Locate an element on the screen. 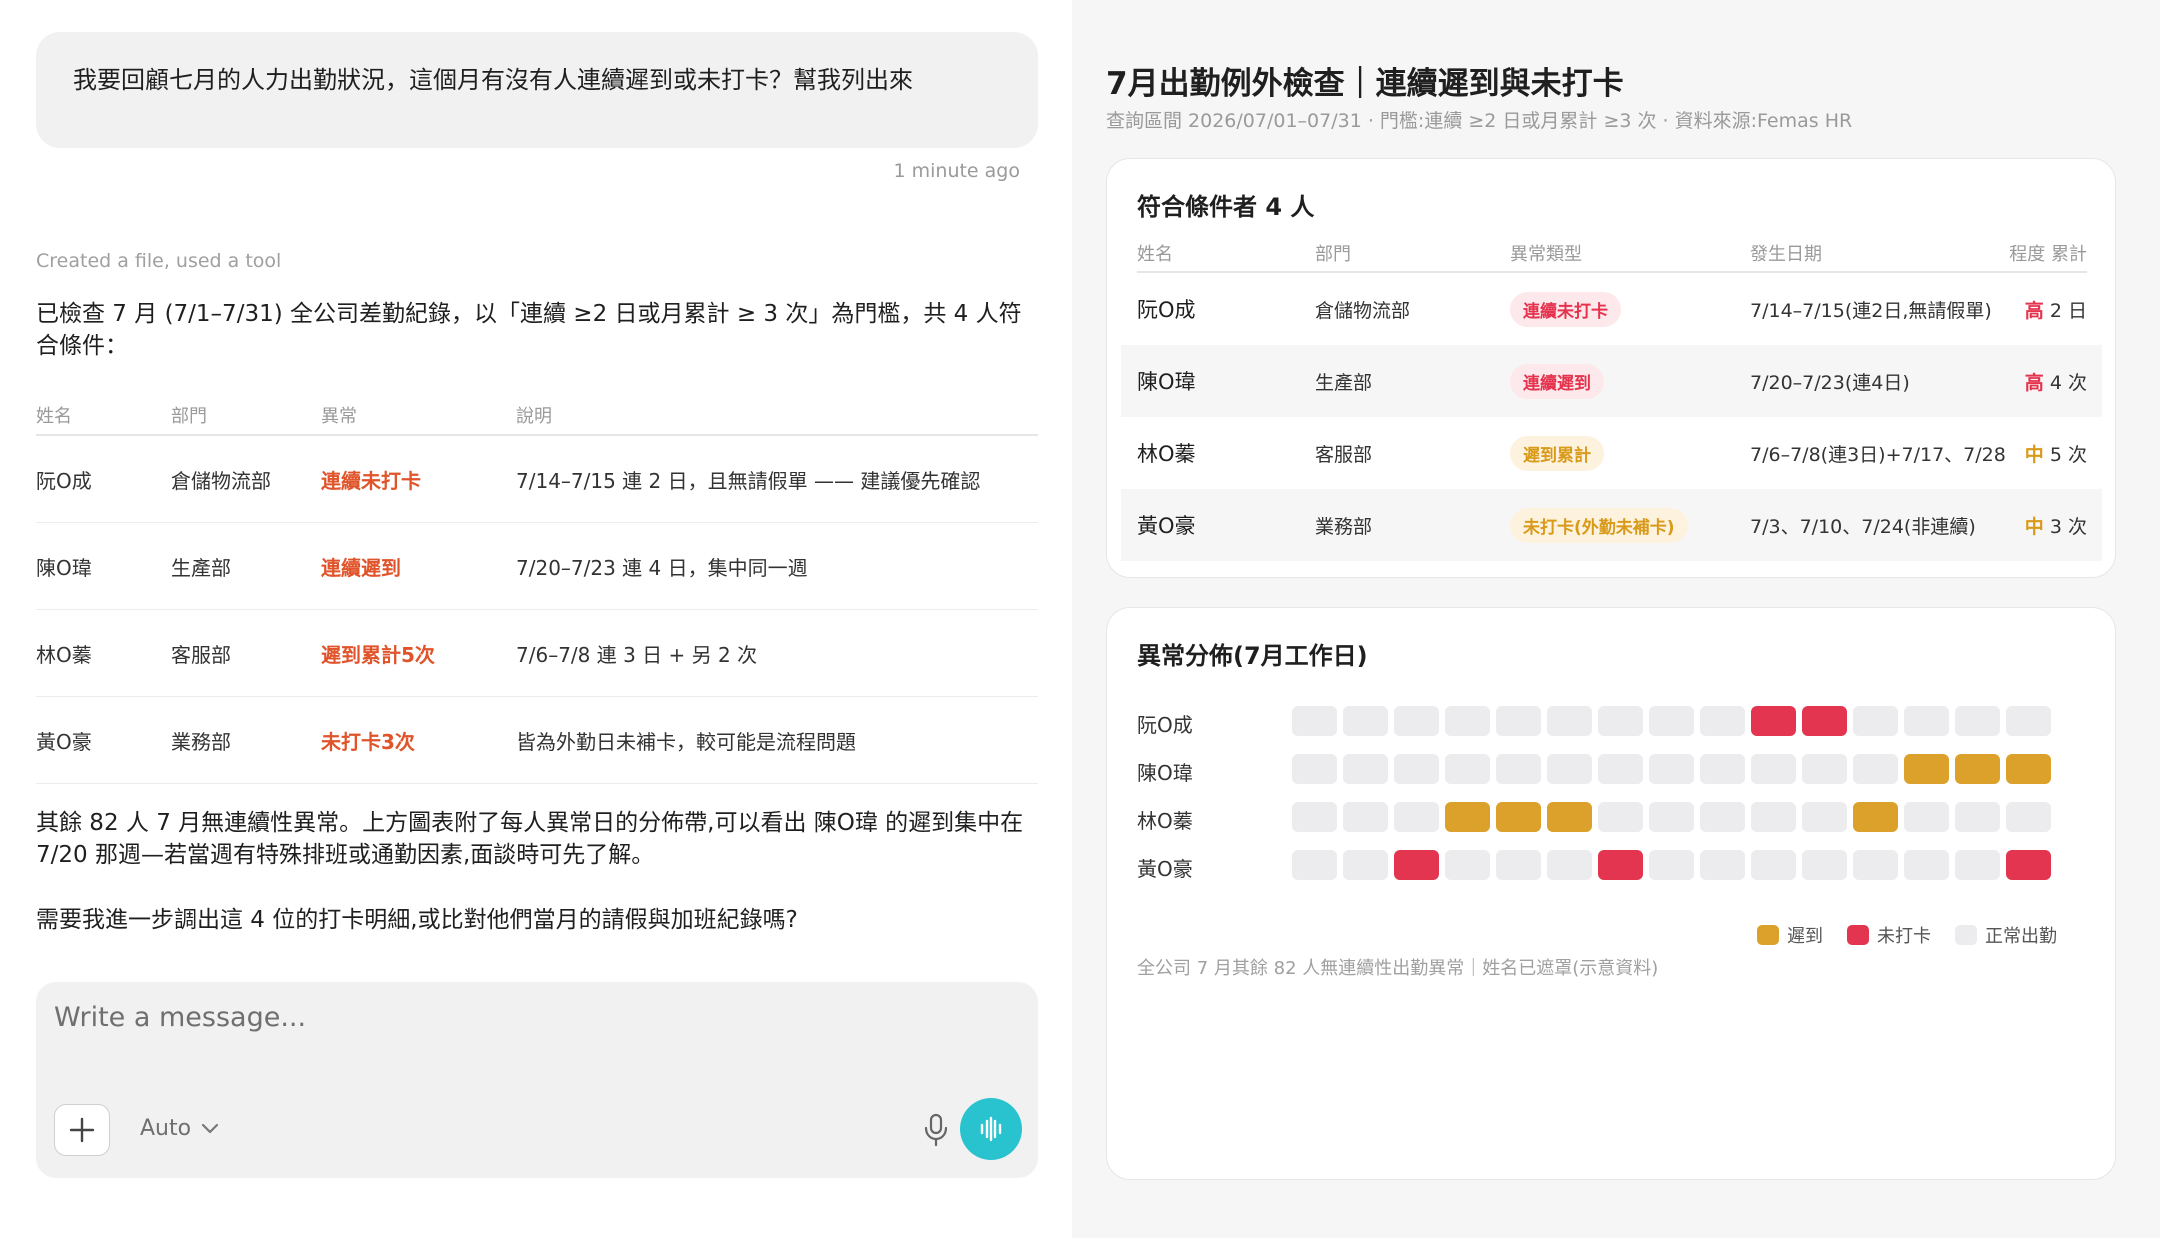  grid-row-label: 黃O豪 is located at coordinates (1165, 869).